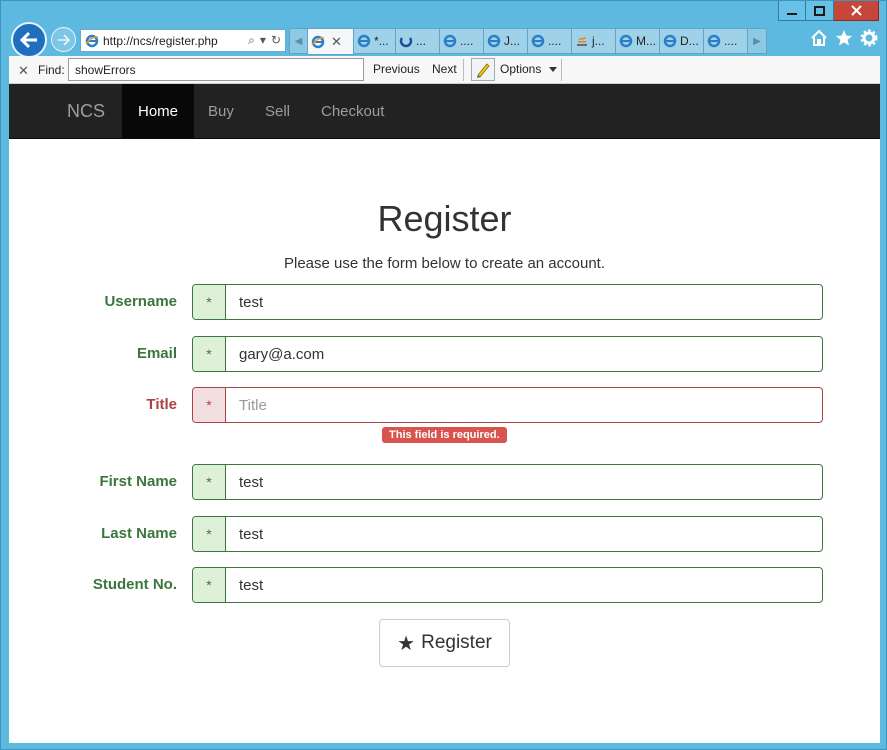 The image size is (887, 750). What do you see at coordinates (757, 41) in the screenshot?
I see `tab-scroll-right-button: ▶` at bounding box center [757, 41].